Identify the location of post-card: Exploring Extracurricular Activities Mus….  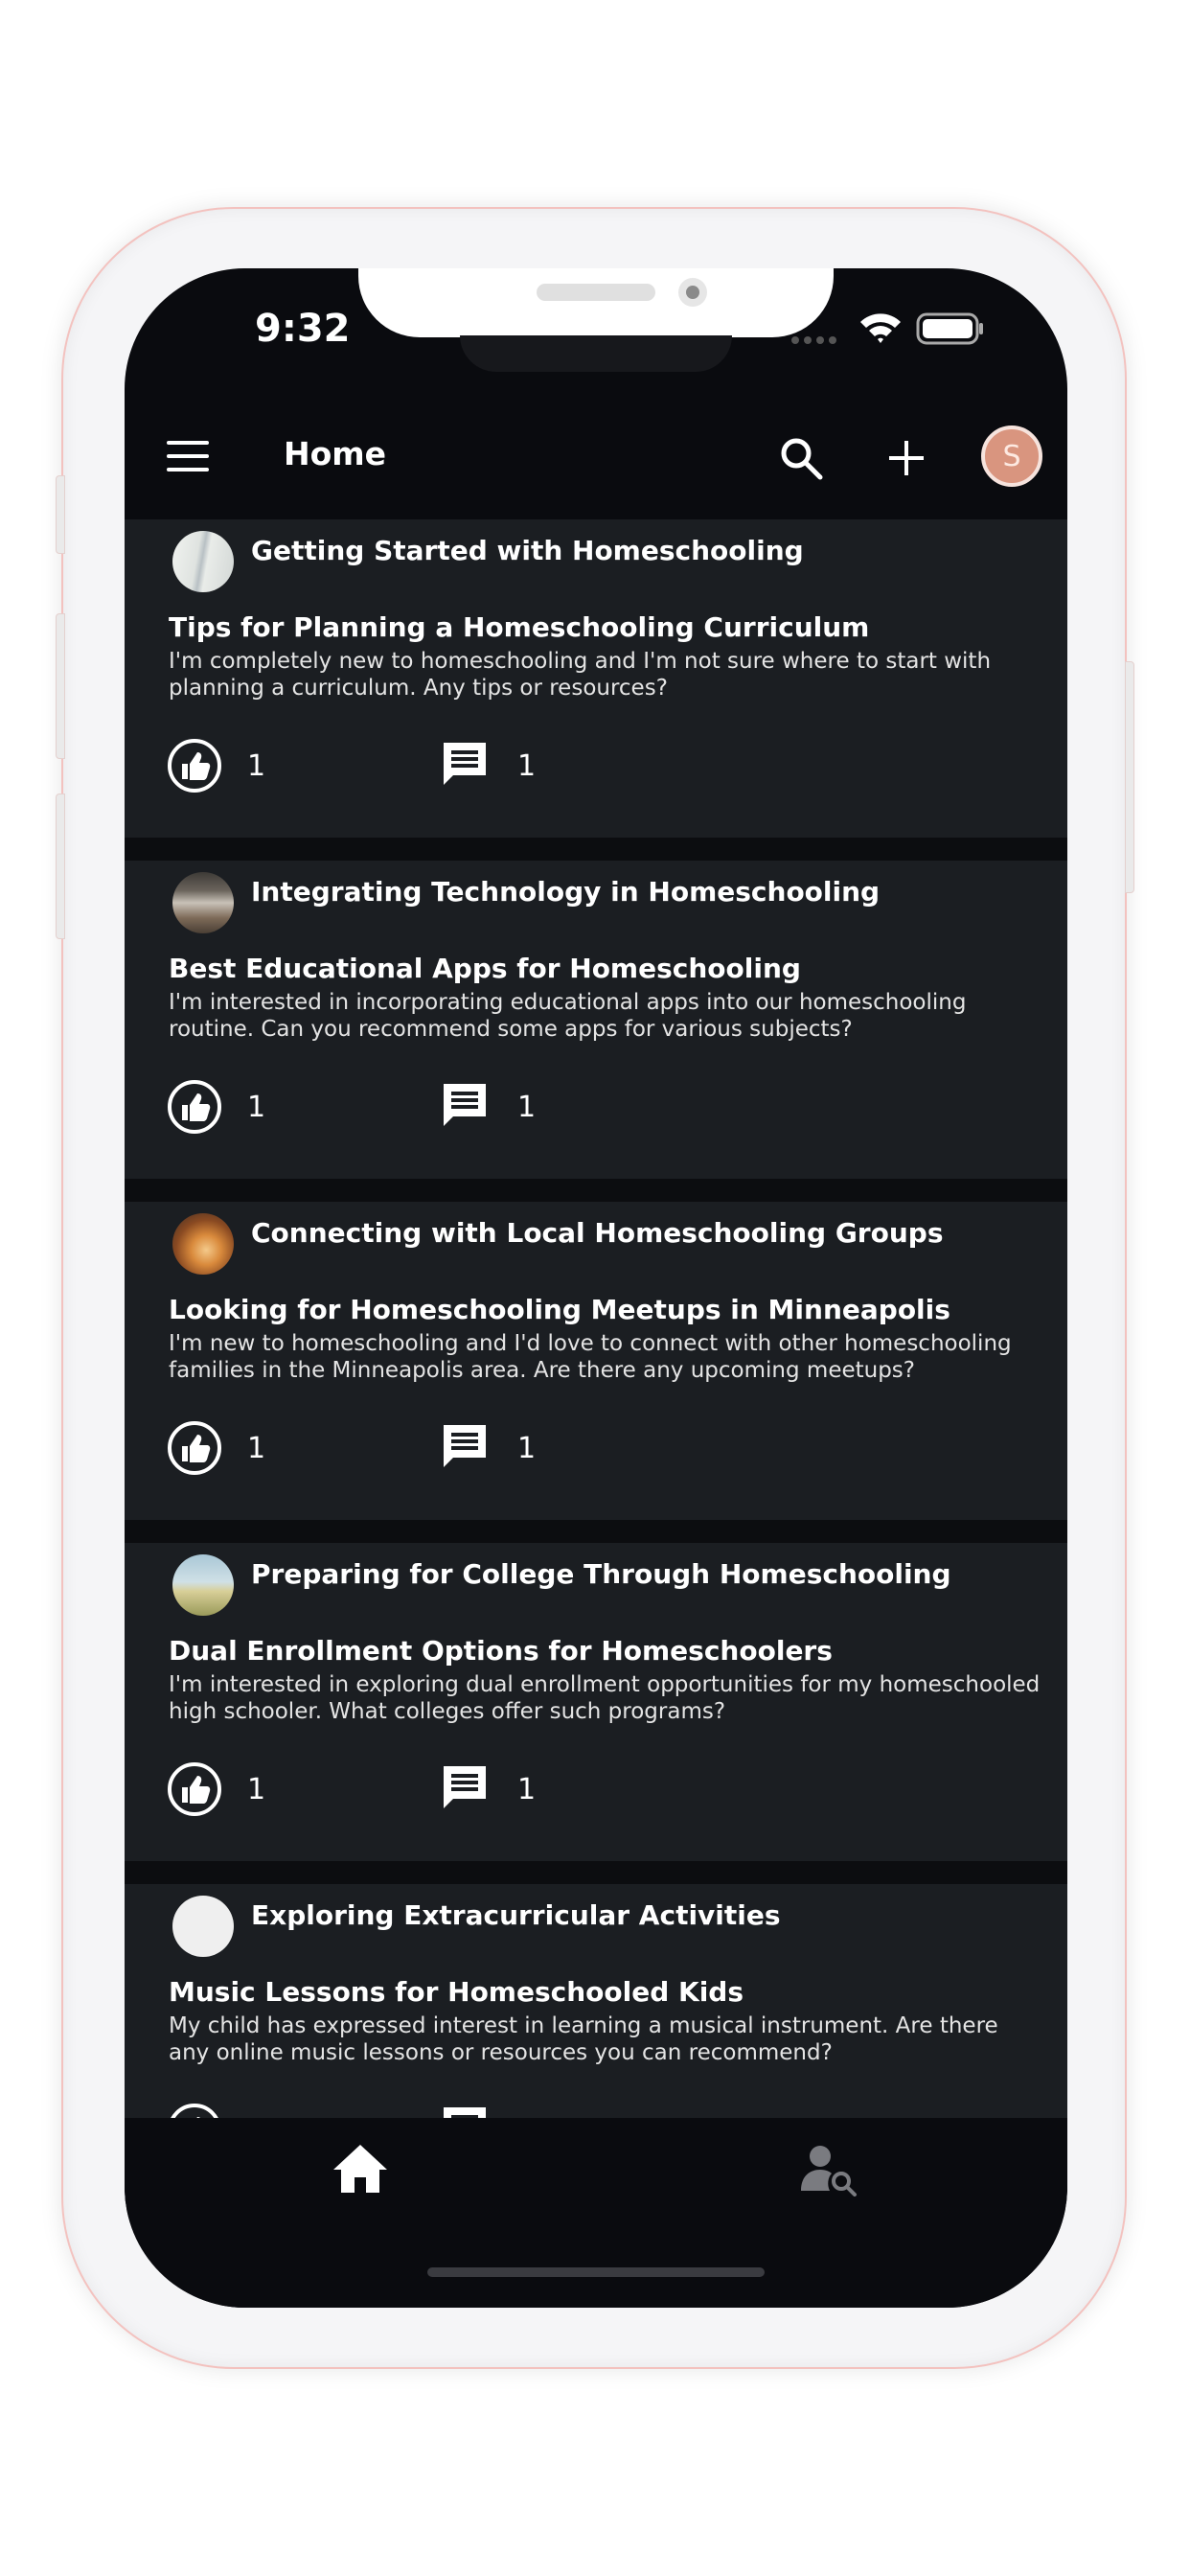
(596, 2001).